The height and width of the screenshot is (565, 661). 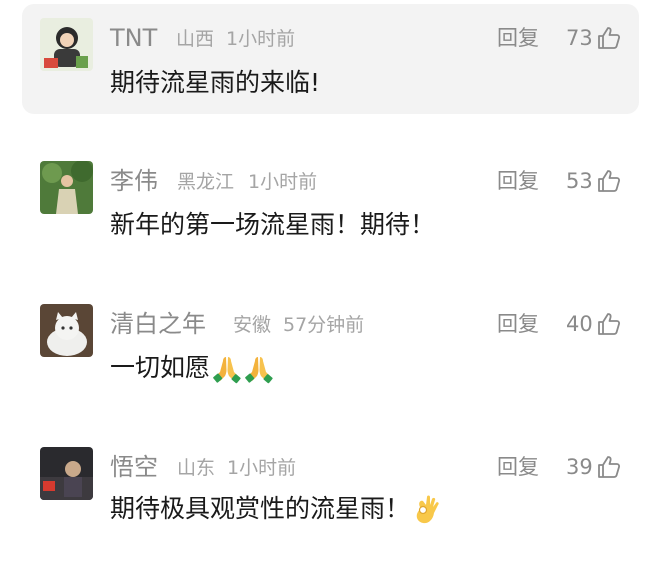 What do you see at coordinates (195, 39) in the screenshot?
I see `comment-location: 山西` at bounding box center [195, 39].